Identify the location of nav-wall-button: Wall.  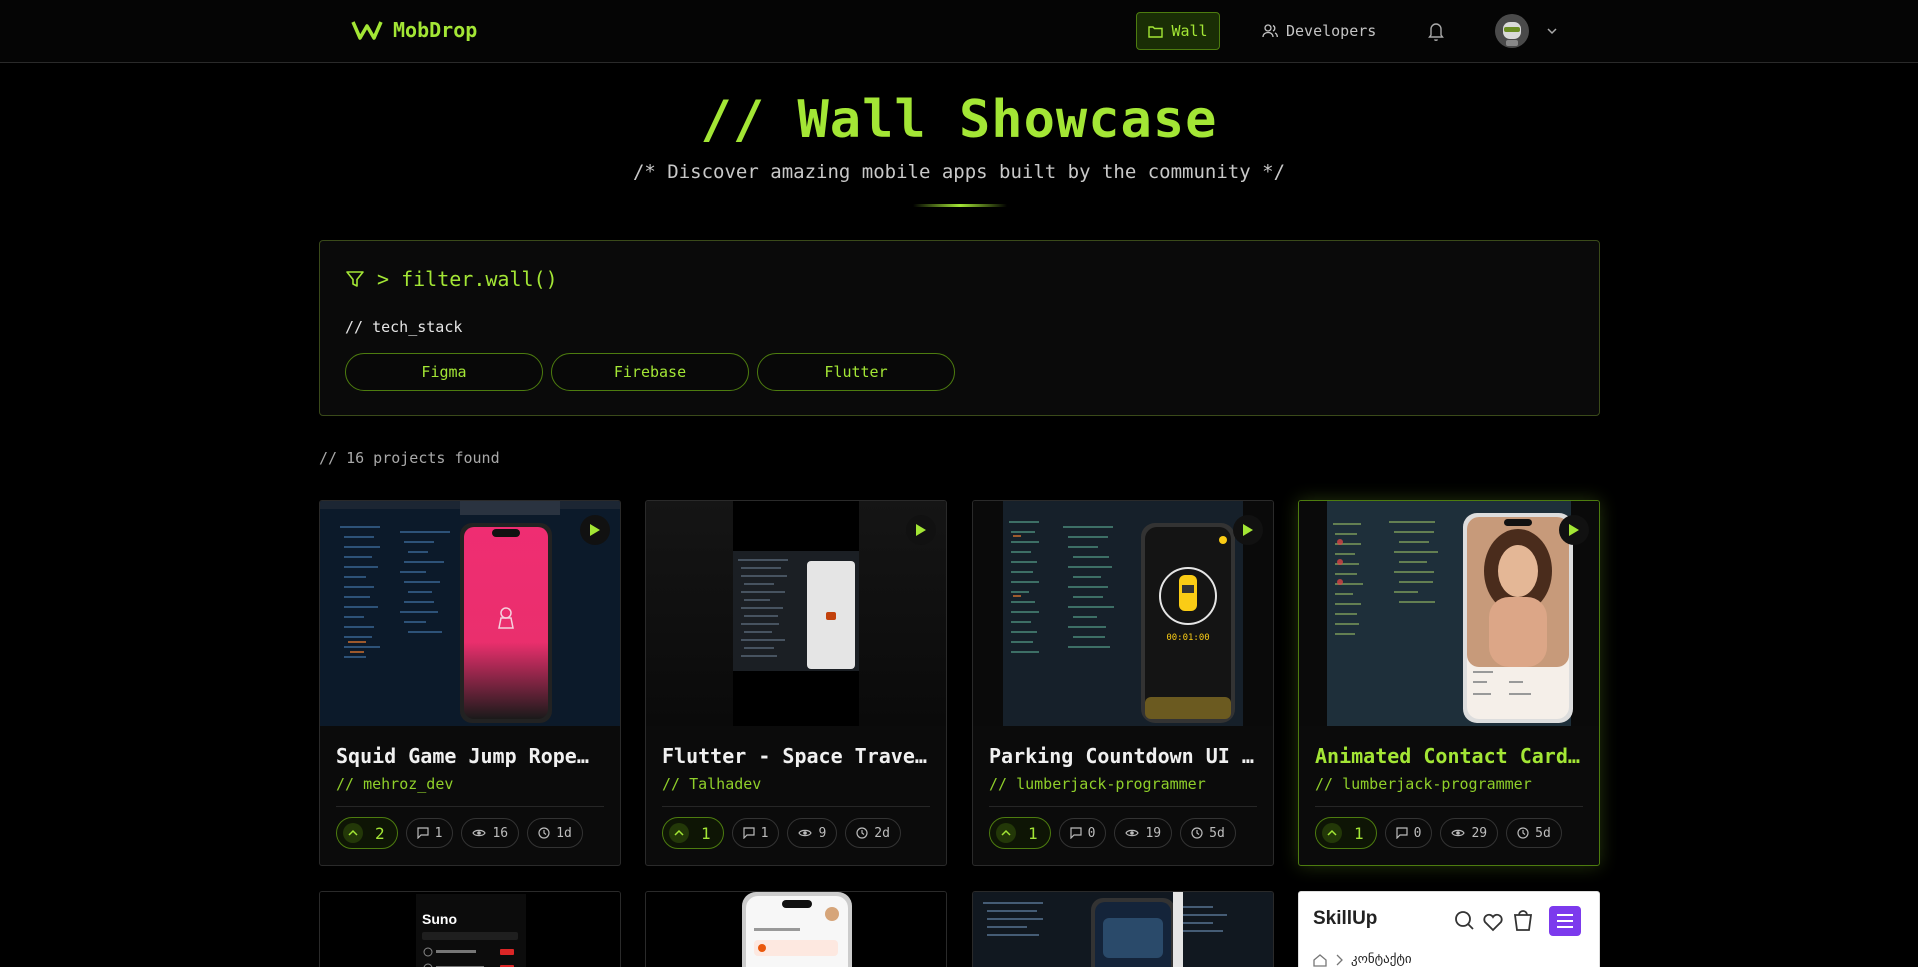
(1178, 31).